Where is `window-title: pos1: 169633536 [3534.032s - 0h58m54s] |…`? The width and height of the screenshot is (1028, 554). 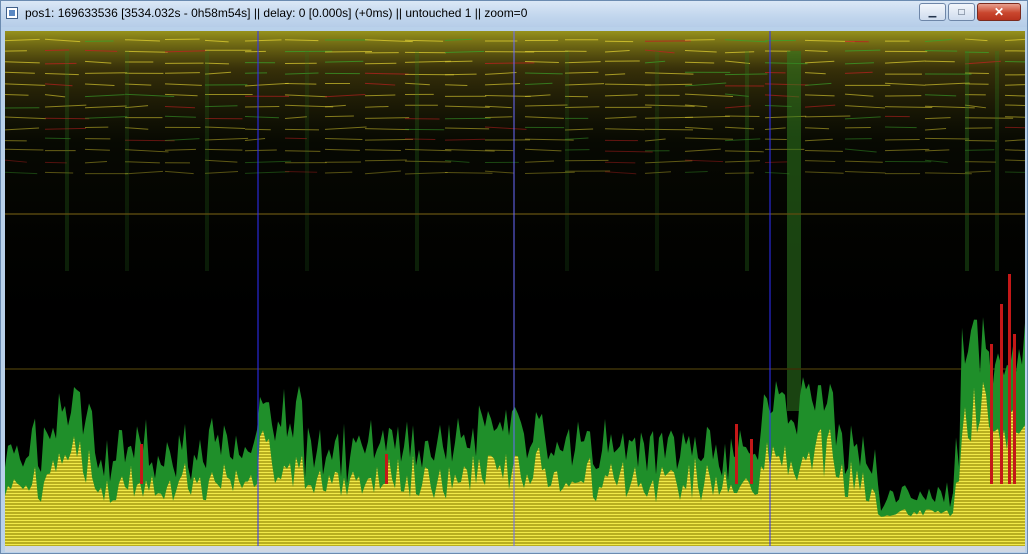 window-title: pos1: 169633536 [3534.032s - 0h58m54s] |… is located at coordinates (276, 13).